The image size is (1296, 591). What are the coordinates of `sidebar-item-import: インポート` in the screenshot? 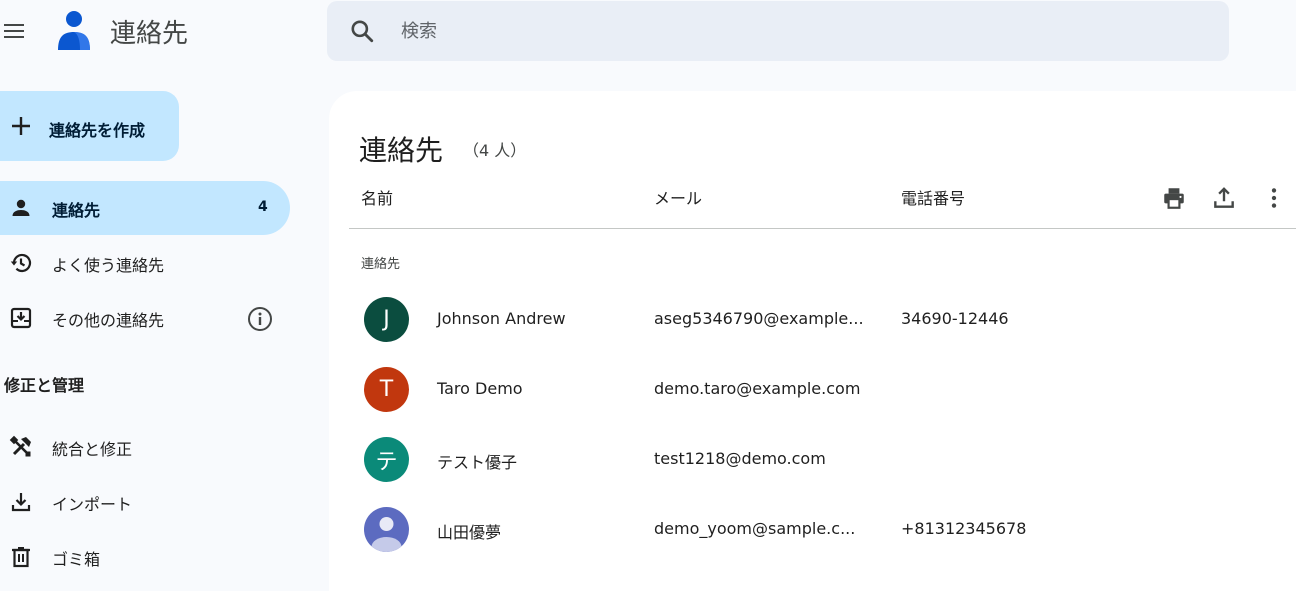 It's located at (145, 502).